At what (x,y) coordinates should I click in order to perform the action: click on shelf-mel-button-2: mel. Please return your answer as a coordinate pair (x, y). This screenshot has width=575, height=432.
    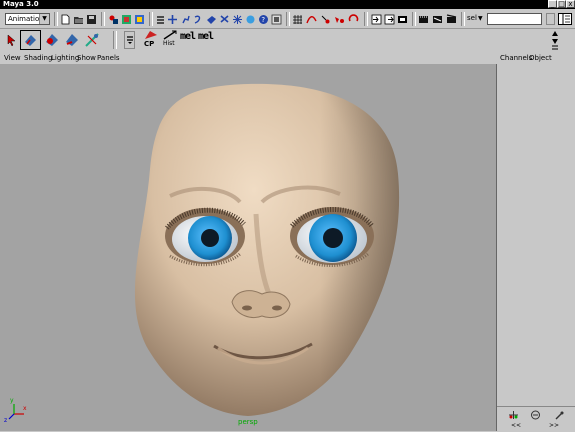
    Looking at the image, I should click on (206, 36).